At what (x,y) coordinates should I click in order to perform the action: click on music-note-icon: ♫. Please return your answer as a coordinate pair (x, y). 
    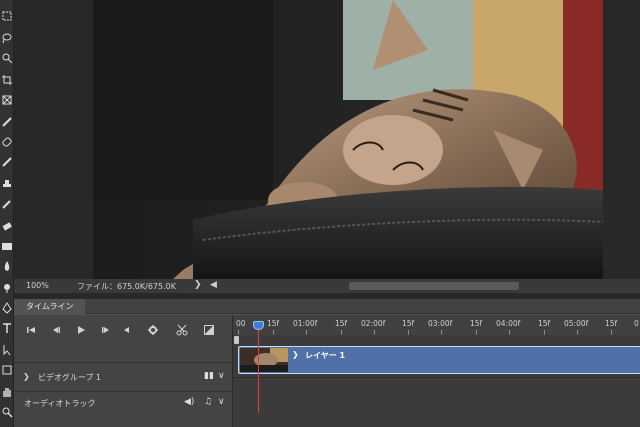
    Looking at the image, I should click on (208, 402).